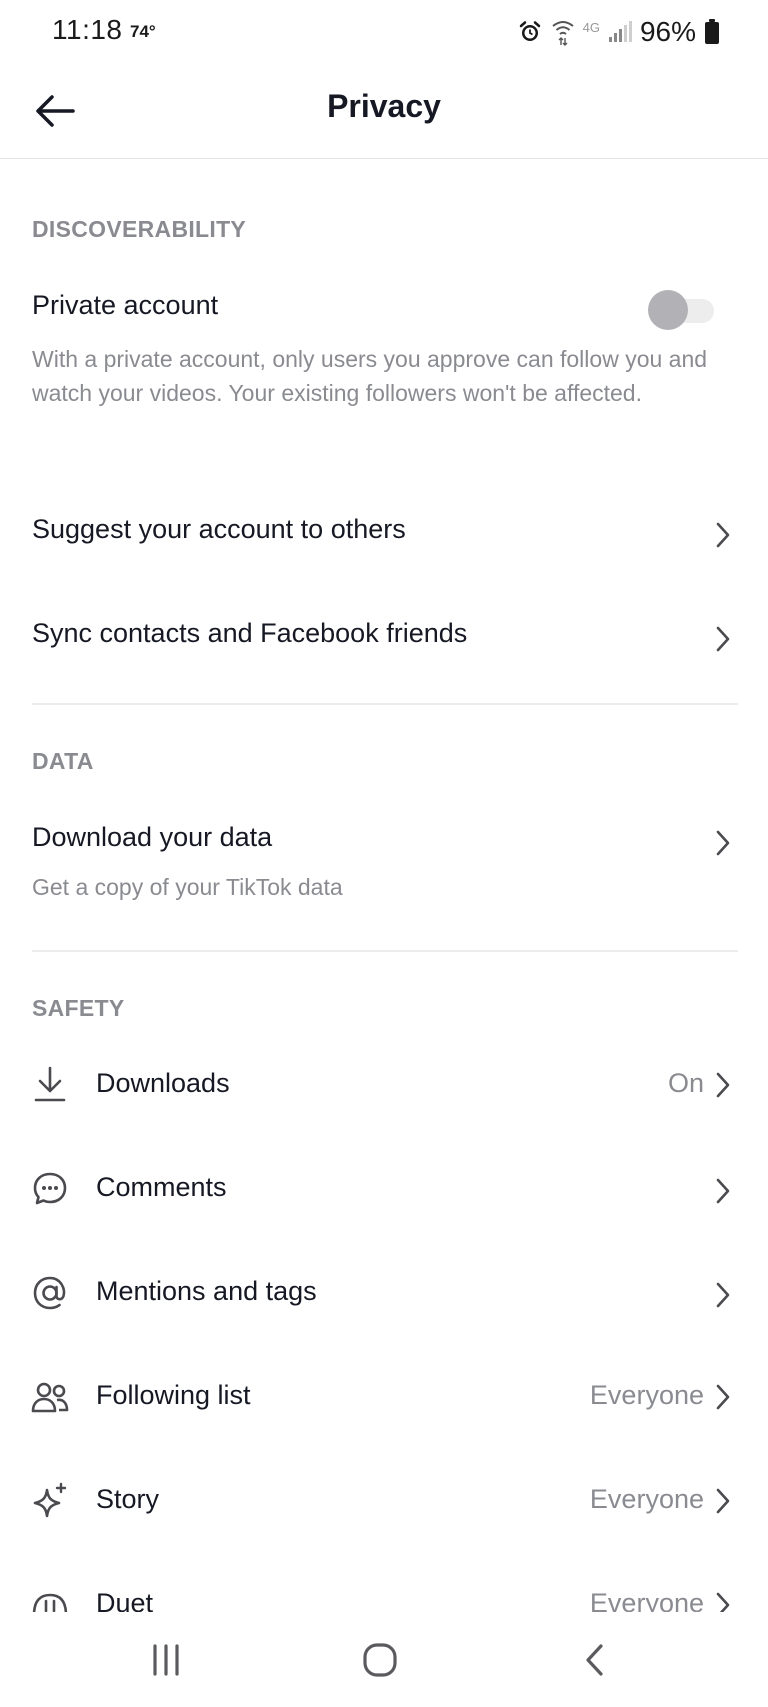  I want to click on safety-item-following-list: Following list Everyone, so click(384, 1397).